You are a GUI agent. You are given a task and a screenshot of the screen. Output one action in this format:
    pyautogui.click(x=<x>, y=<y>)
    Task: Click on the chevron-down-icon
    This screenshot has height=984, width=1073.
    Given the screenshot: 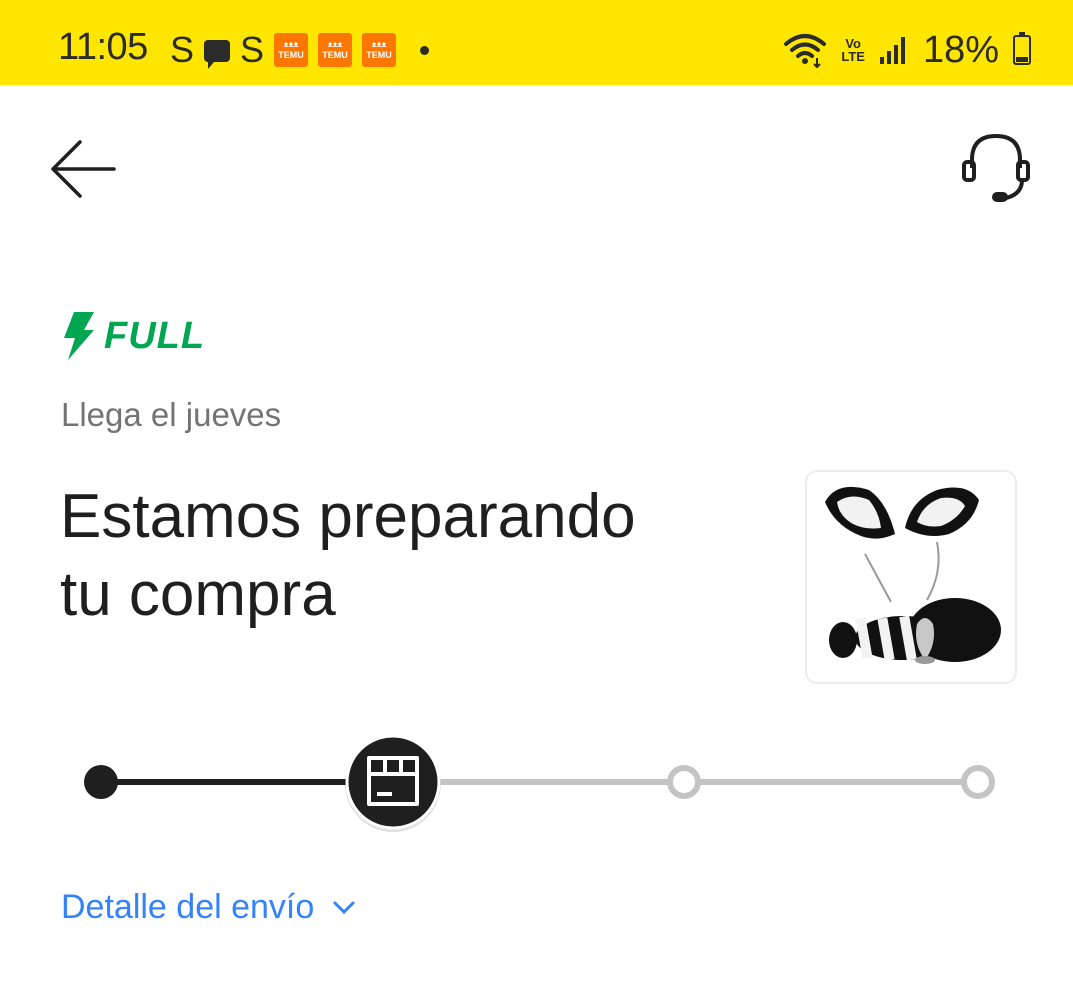 What is the action you would take?
    pyautogui.click(x=344, y=907)
    